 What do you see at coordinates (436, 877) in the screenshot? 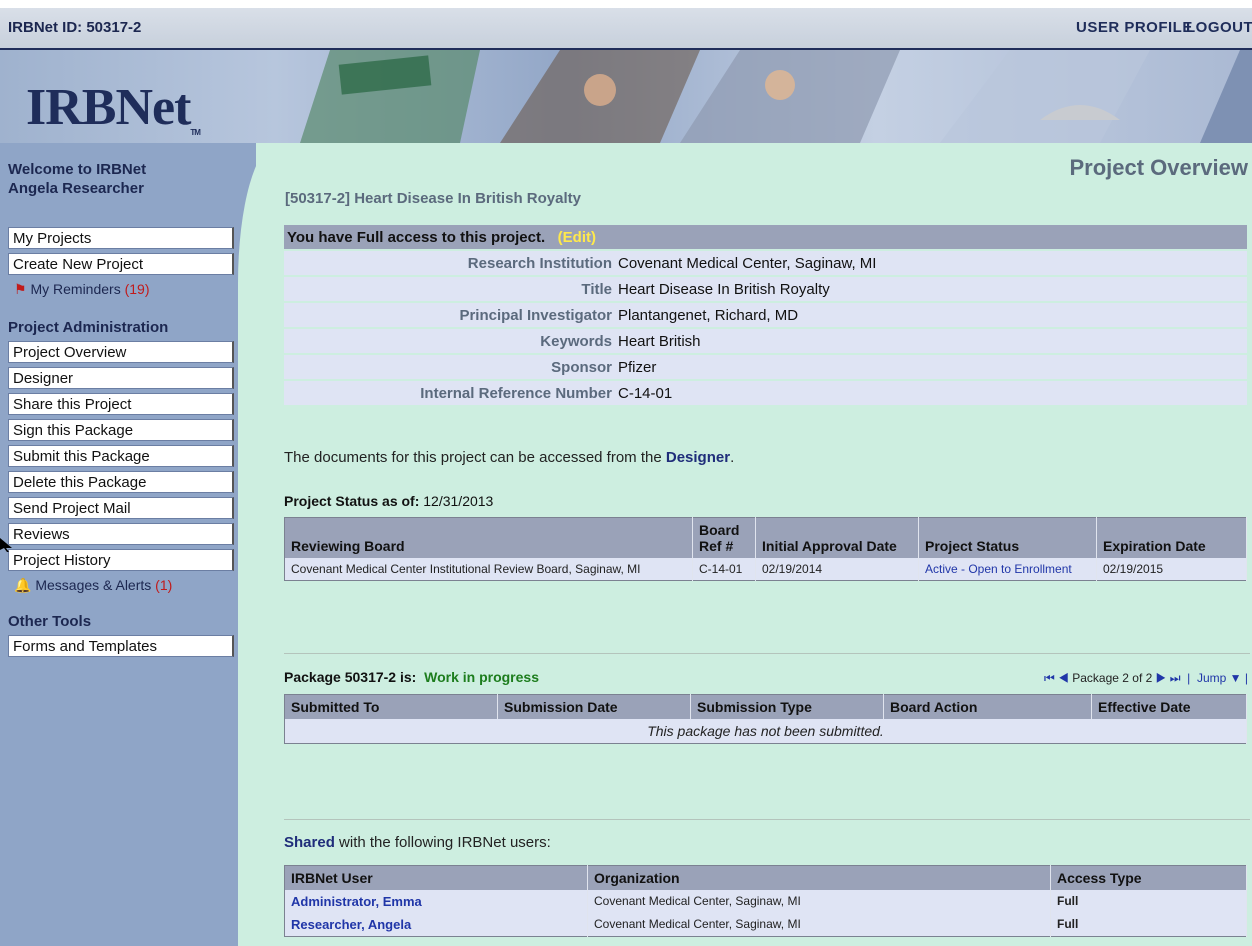
I see `col-irbnet-user: IRBNet User` at bounding box center [436, 877].